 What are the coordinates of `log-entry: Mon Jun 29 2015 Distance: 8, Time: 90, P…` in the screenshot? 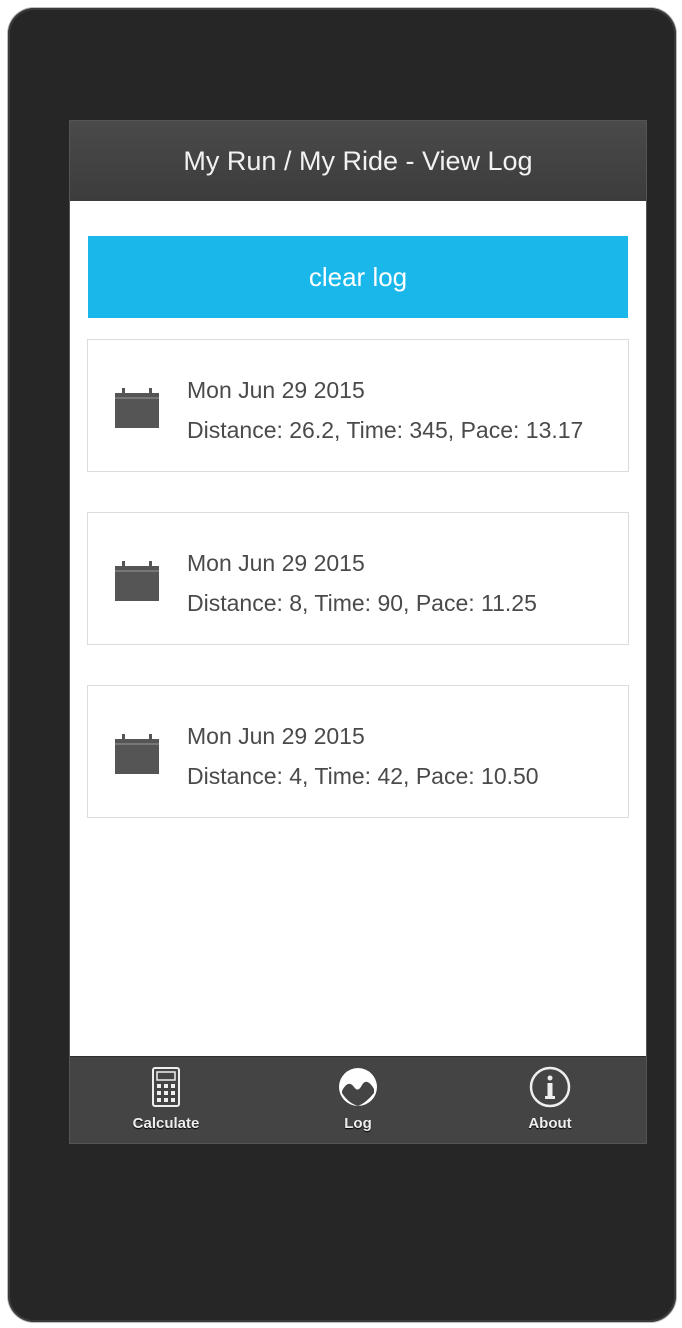 It's located at (358, 578).